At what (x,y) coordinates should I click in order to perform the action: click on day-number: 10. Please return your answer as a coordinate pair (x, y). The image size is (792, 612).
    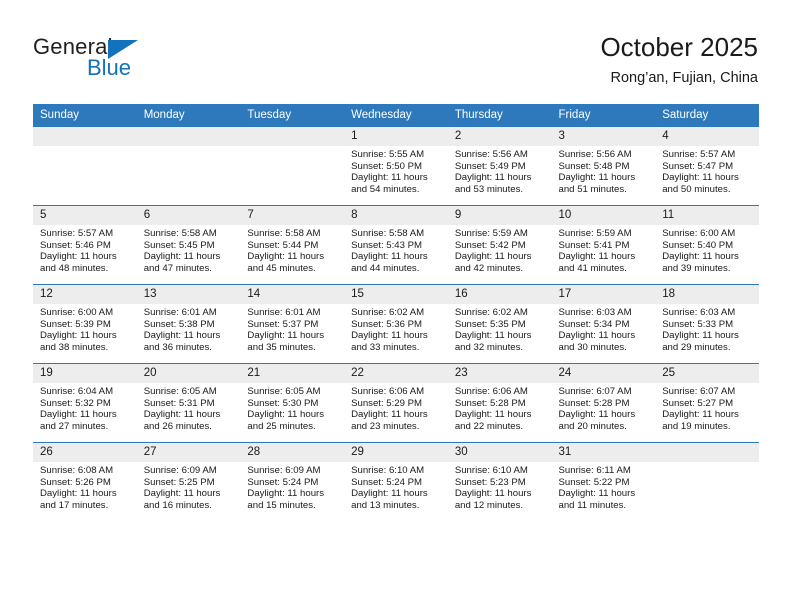
    Looking at the image, I should click on (603, 215).